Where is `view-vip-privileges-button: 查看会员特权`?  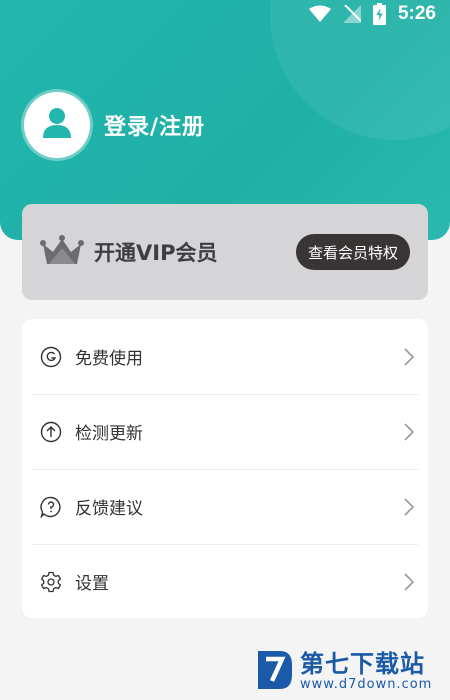 view-vip-privileges-button: 查看会员特权 is located at coordinates (352, 252).